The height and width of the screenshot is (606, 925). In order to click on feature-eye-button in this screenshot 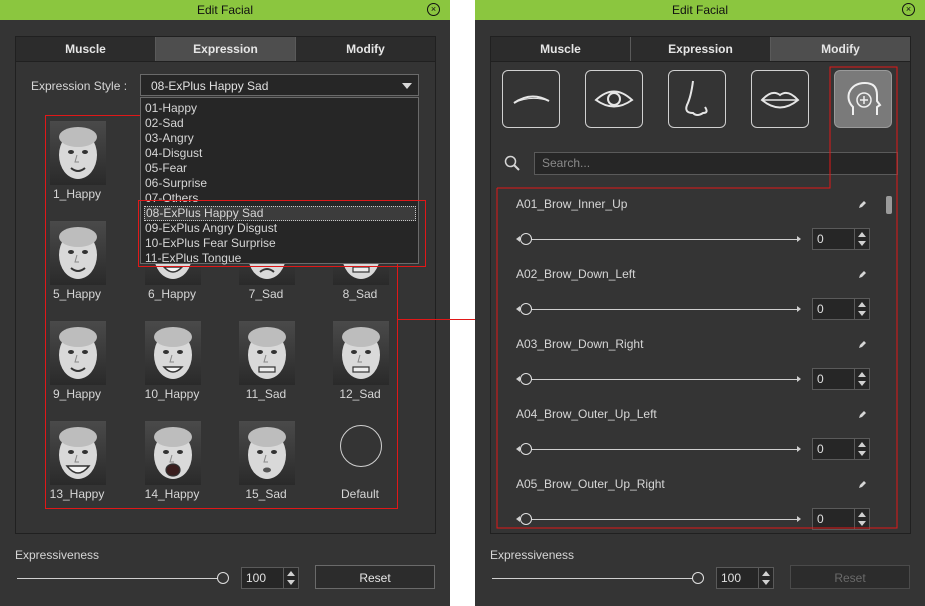, I will do `click(614, 99)`.